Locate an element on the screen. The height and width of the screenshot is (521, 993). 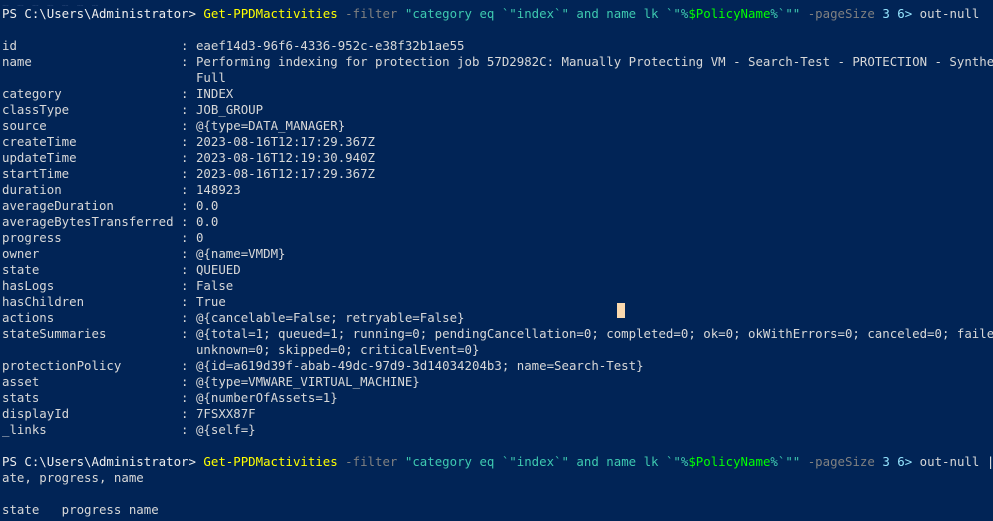
property-name: averageBytesTransferred is located at coordinates (92, 222).